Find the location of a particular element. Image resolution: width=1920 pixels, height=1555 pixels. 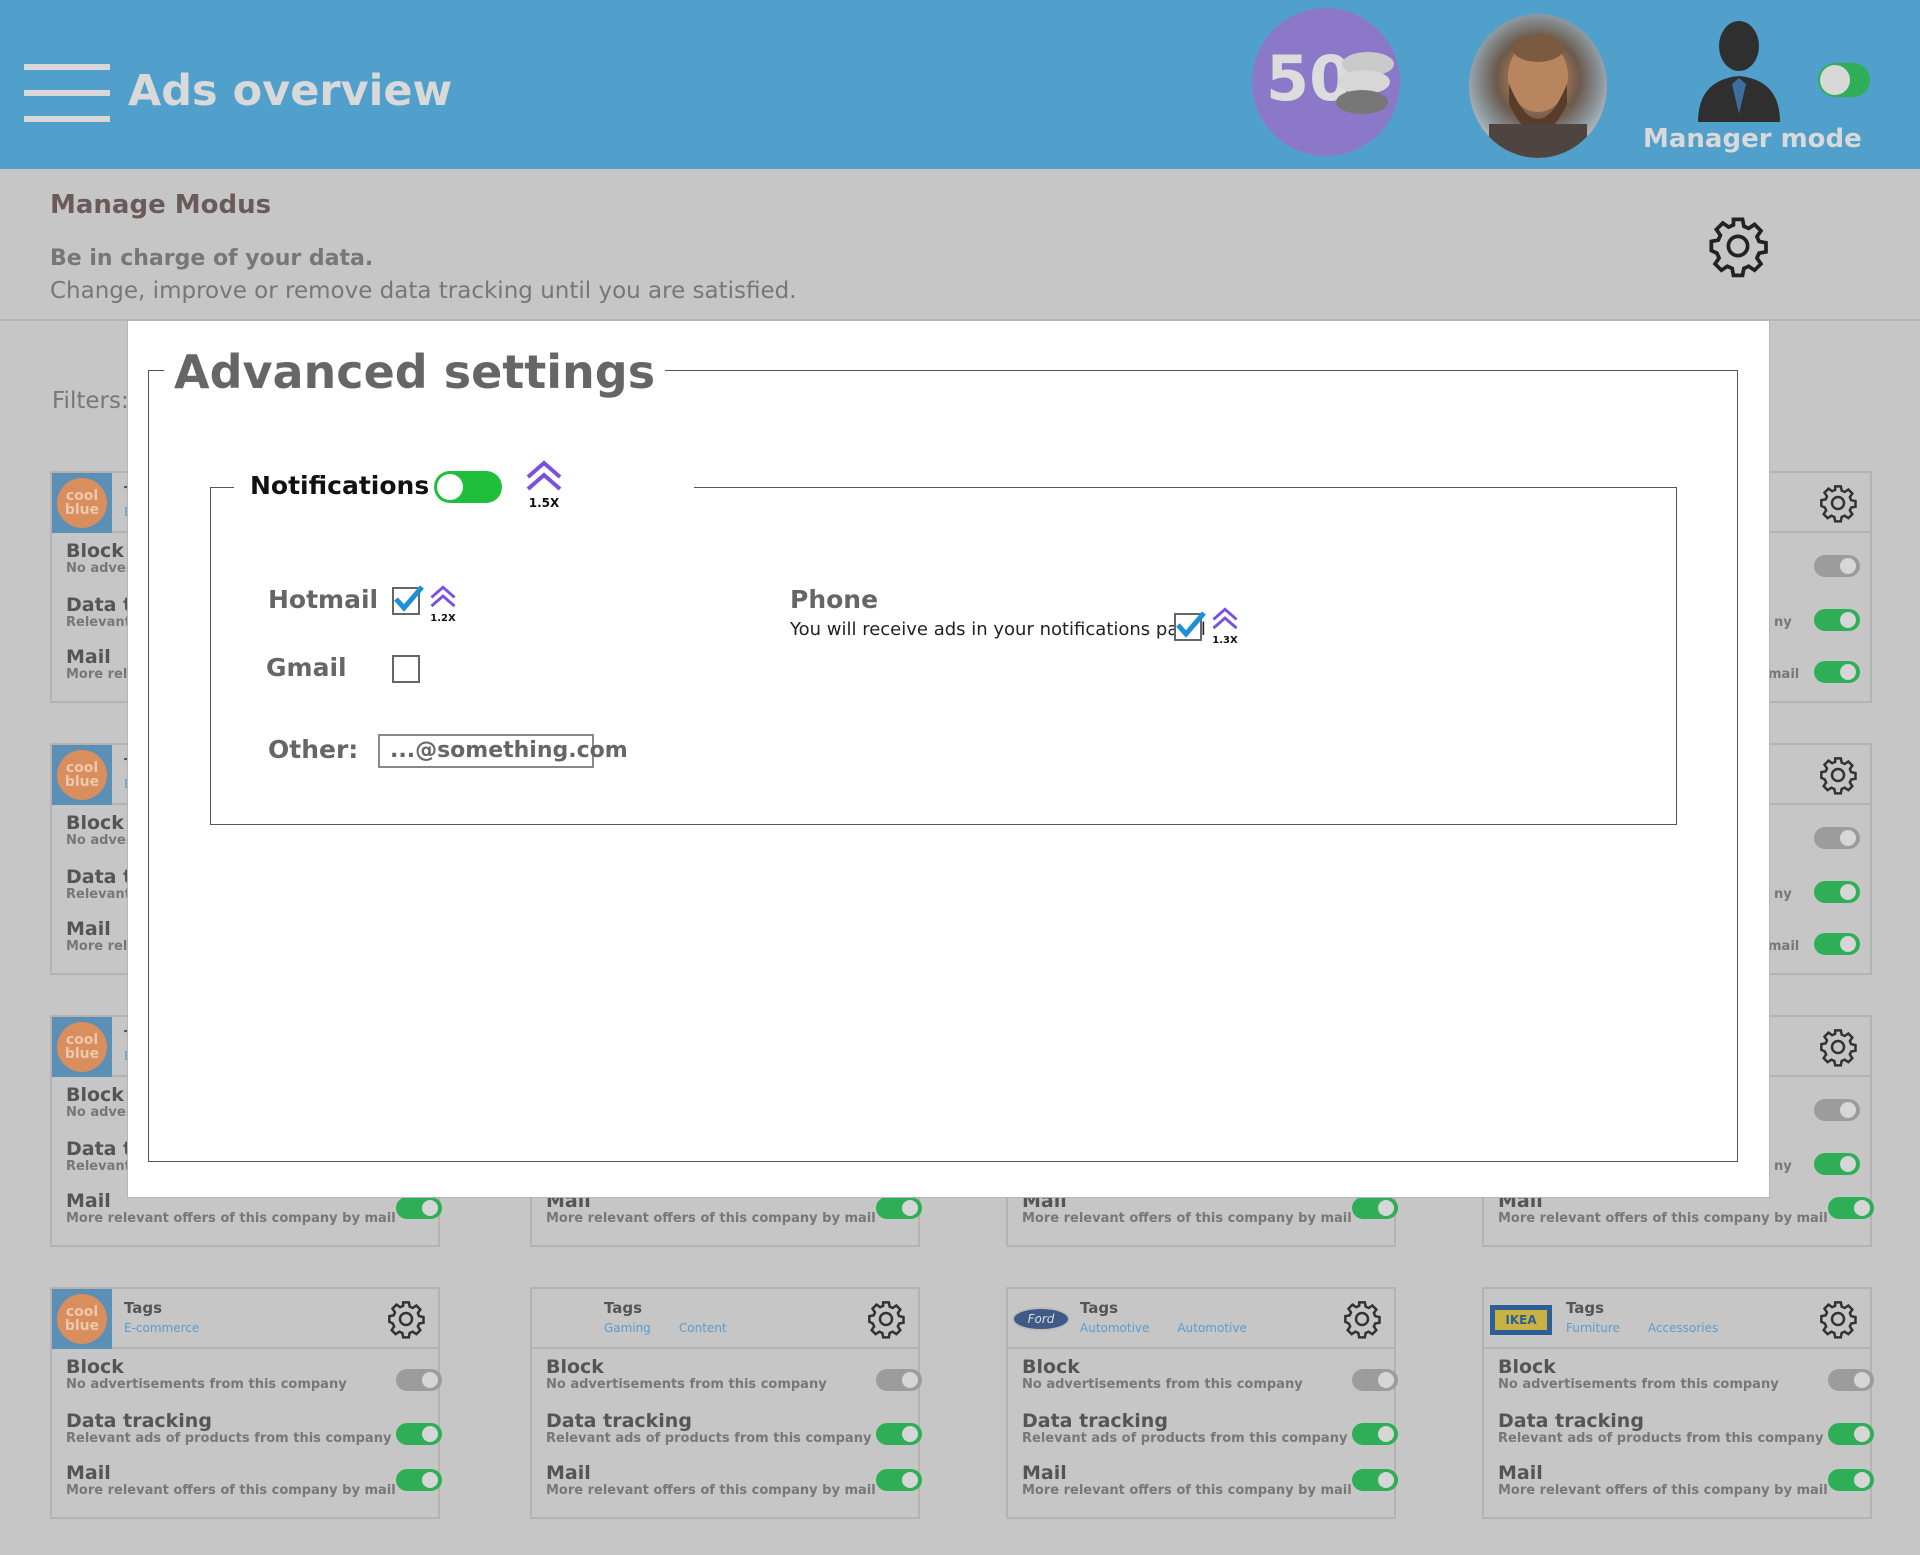

section-title: Manage Modus is located at coordinates (161, 205).